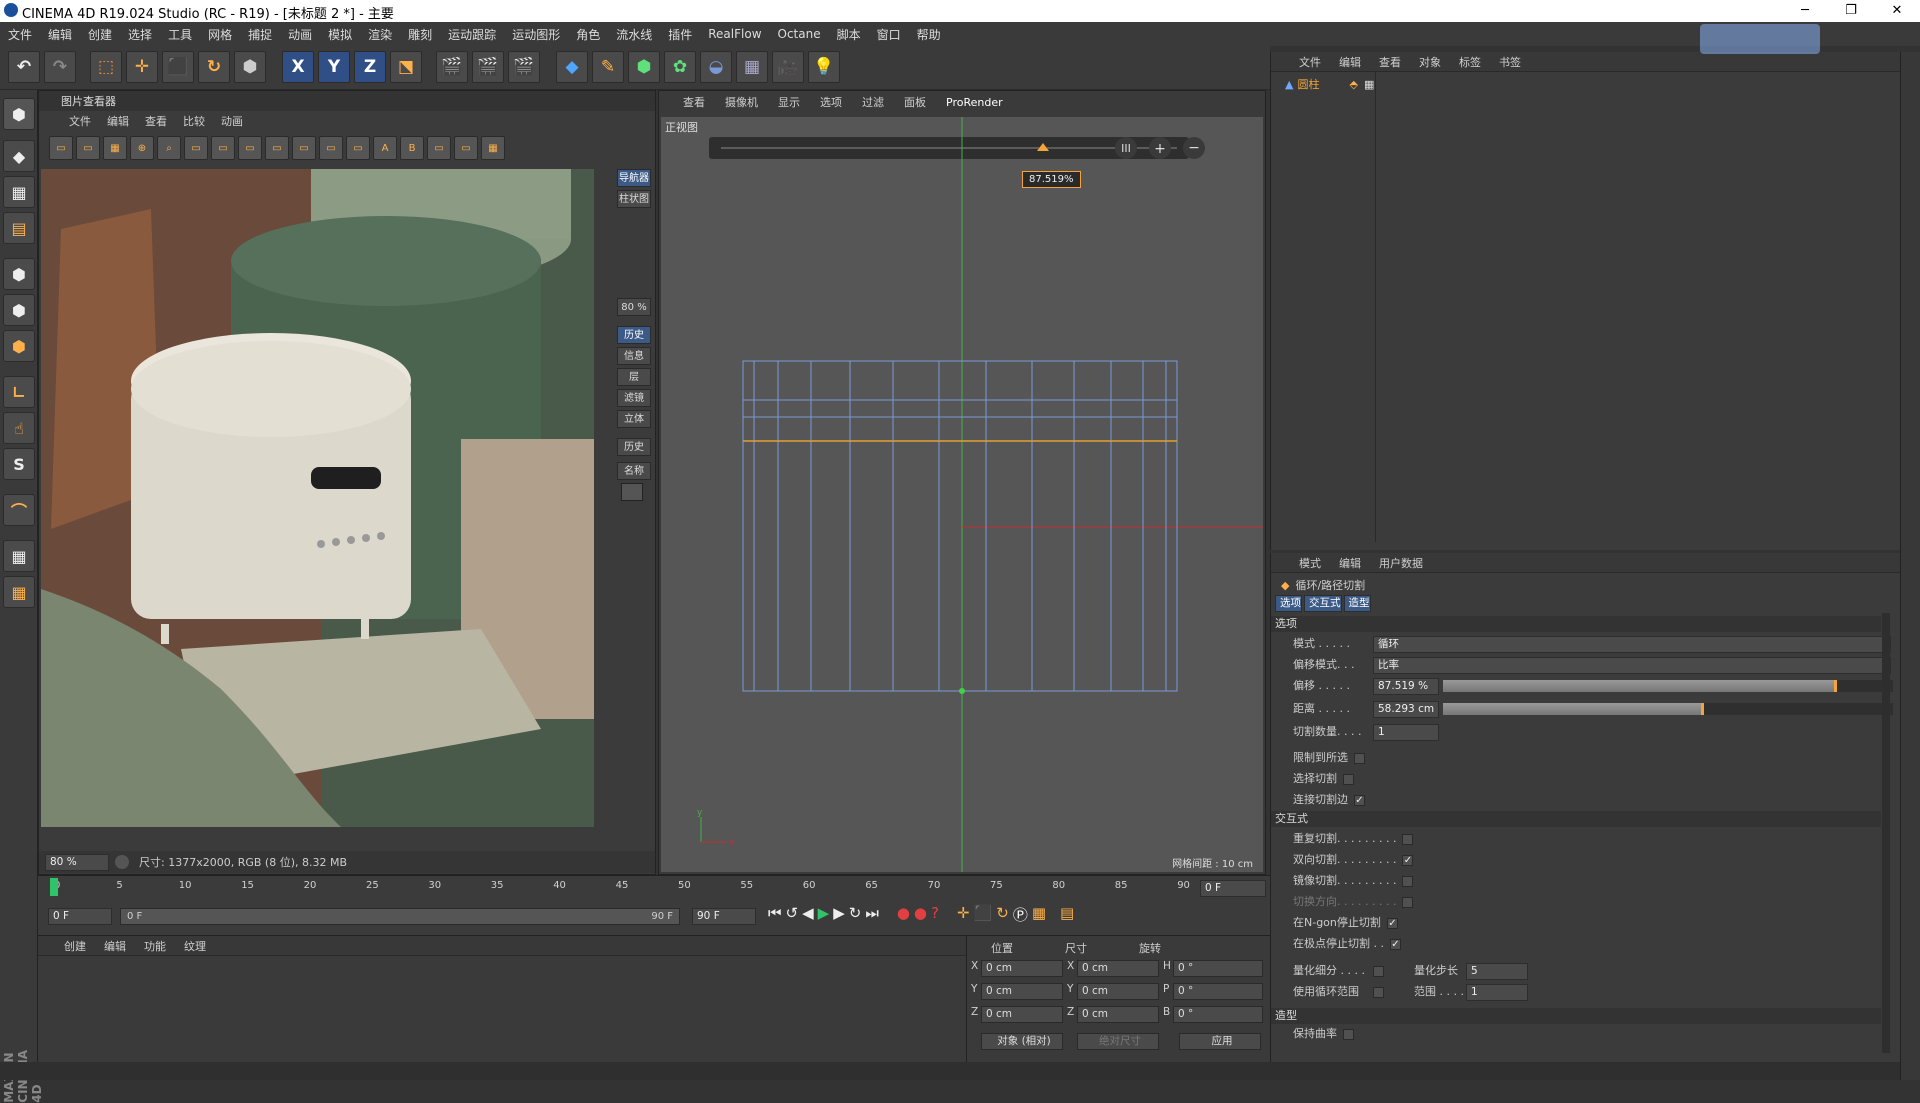 The height and width of the screenshot is (1103, 1920). What do you see at coordinates (632, 492) in the screenshot?
I see `history-thumbnail` at bounding box center [632, 492].